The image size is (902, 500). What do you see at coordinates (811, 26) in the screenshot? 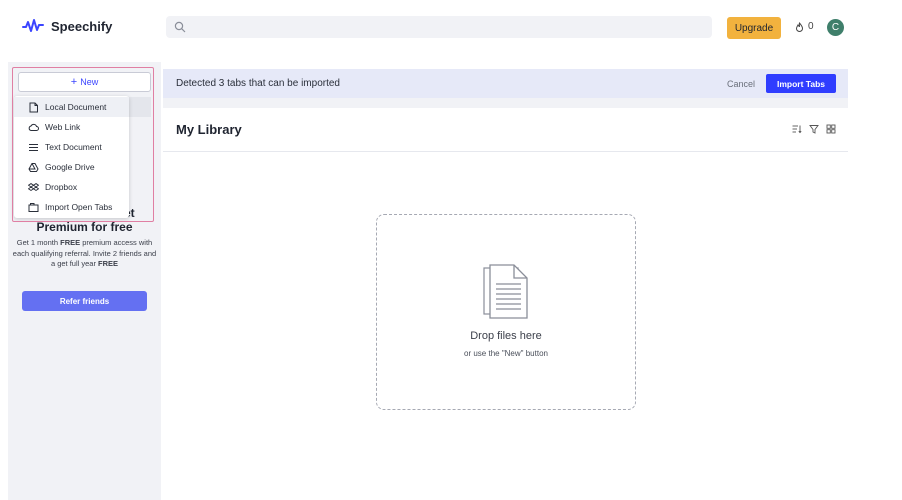
I see `credits-count: 0` at bounding box center [811, 26].